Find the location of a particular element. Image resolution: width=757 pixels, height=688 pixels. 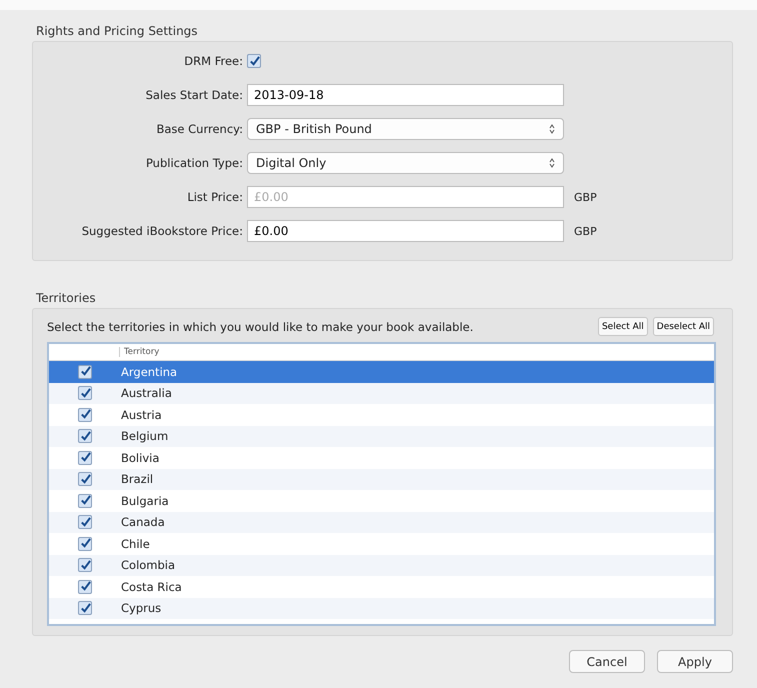

table-row: Chile is located at coordinates (381, 543).